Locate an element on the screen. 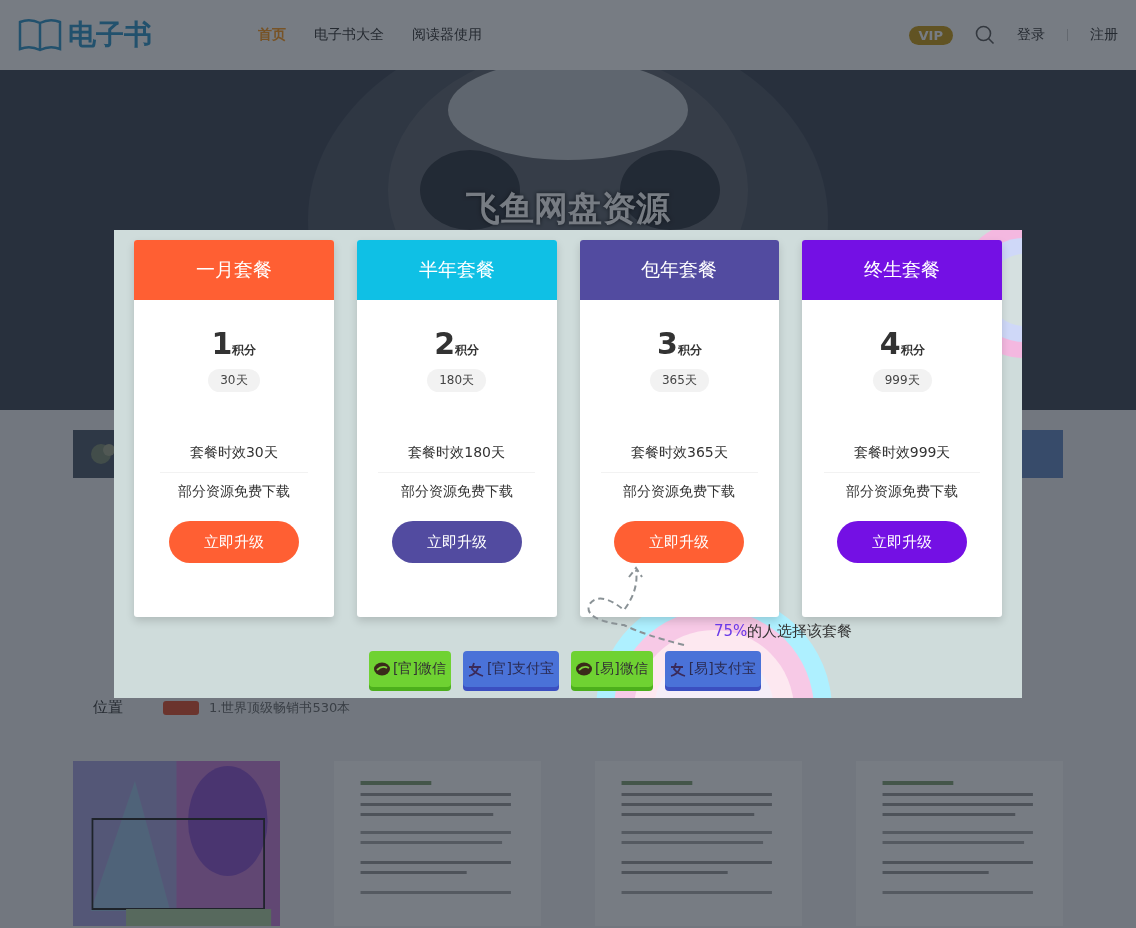  plan-title: 半年套餐 is located at coordinates (456, 270).